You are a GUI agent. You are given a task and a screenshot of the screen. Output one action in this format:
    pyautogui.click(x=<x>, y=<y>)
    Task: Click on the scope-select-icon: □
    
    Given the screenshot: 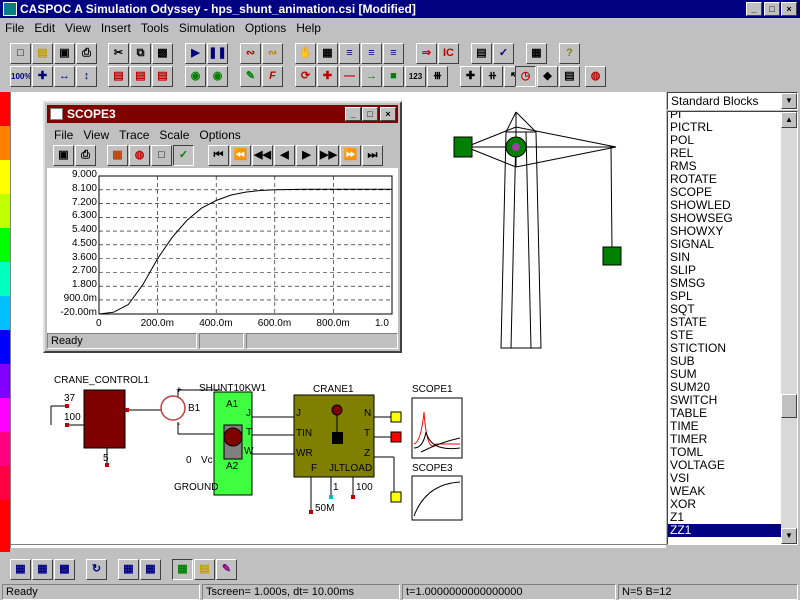 What is the action you would take?
    pyautogui.click(x=161, y=155)
    